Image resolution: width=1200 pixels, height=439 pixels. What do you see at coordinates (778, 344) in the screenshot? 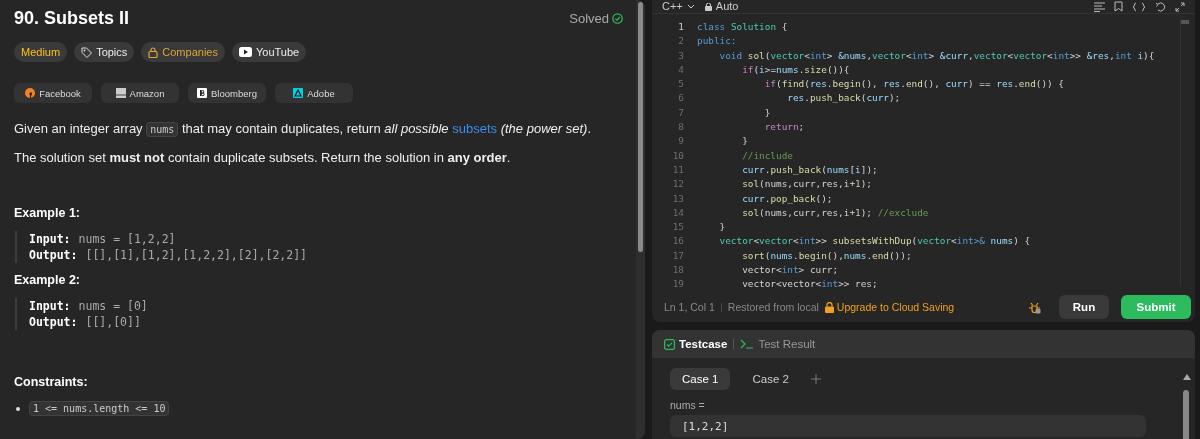
I see `panel-tab: Test Result` at bounding box center [778, 344].